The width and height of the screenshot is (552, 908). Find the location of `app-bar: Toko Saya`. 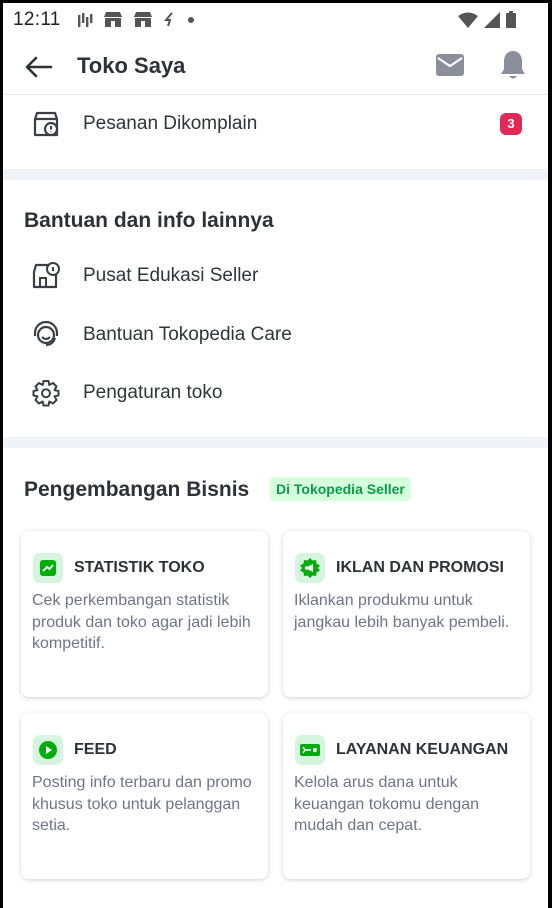

app-bar: Toko Saya is located at coordinates (275, 66).